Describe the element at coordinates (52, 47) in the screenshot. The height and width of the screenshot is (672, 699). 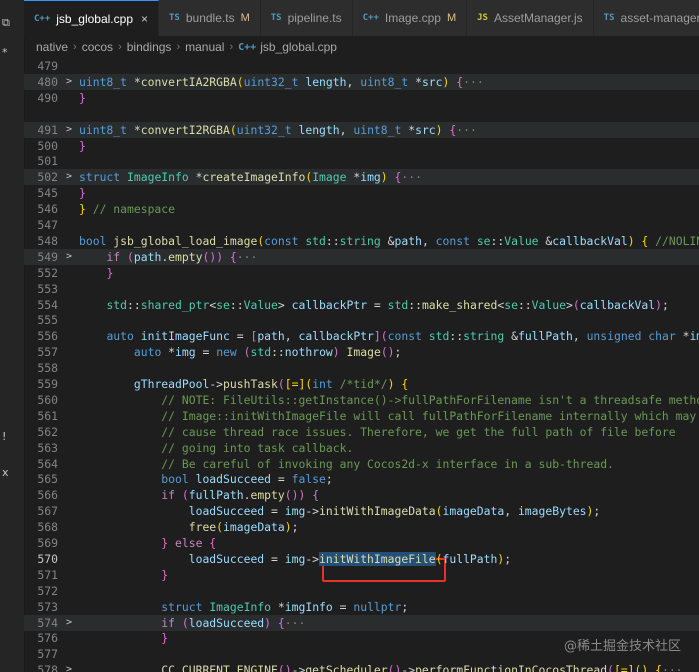
I see `breadcrumb-item: native` at that location.